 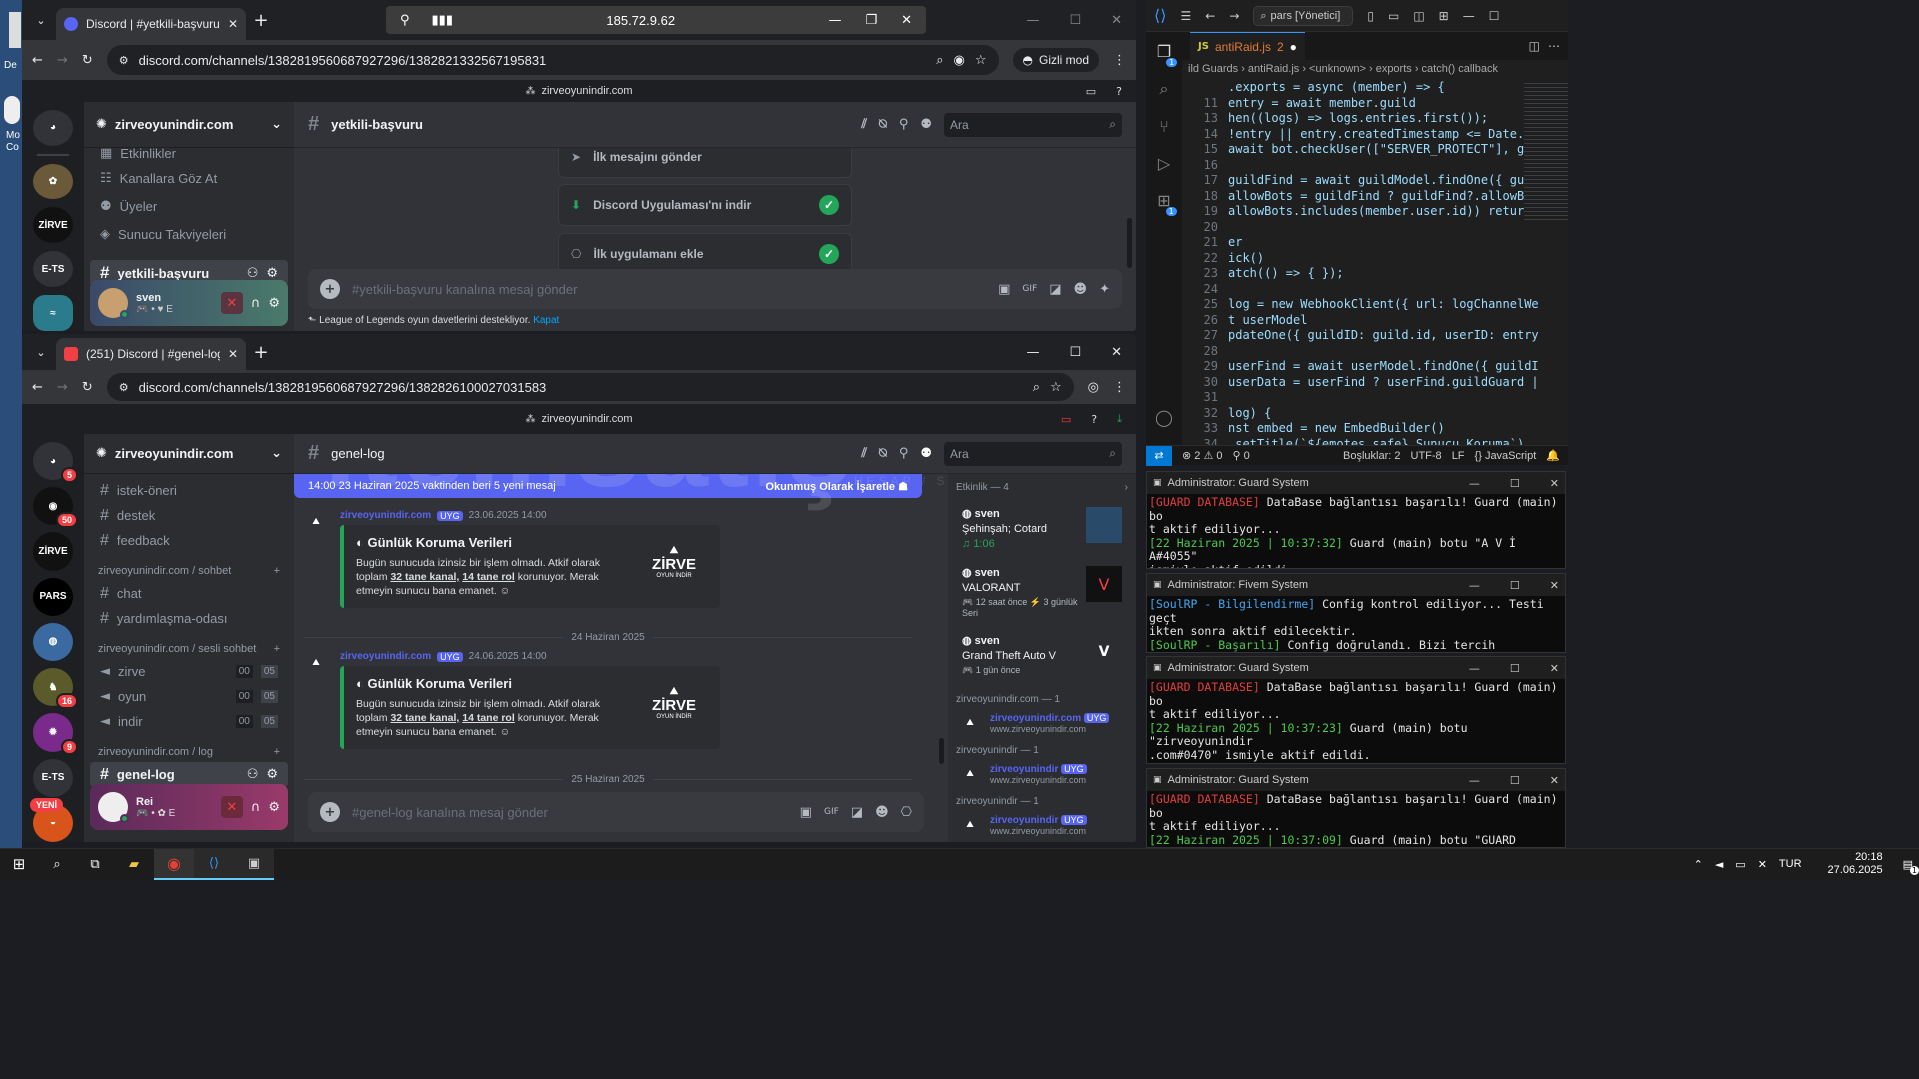 I want to click on avatar, so click(x=113, y=807).